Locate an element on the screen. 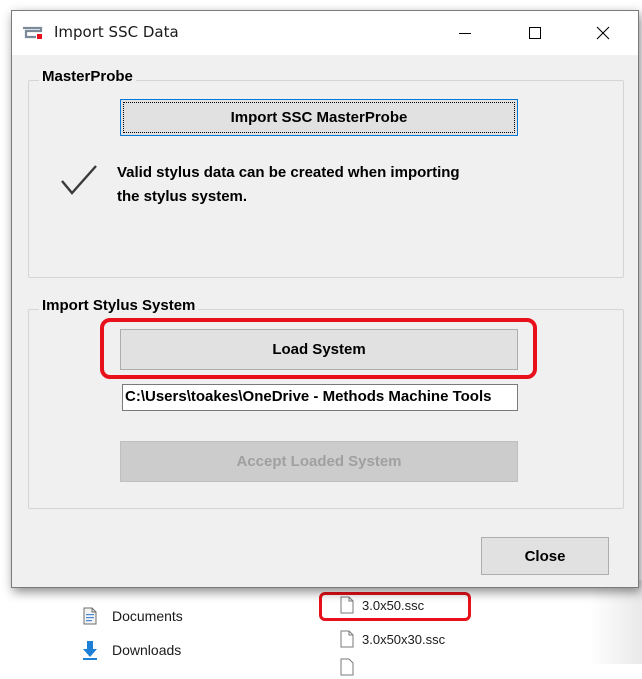  explorer-edge is located at coordinates (616, 622).